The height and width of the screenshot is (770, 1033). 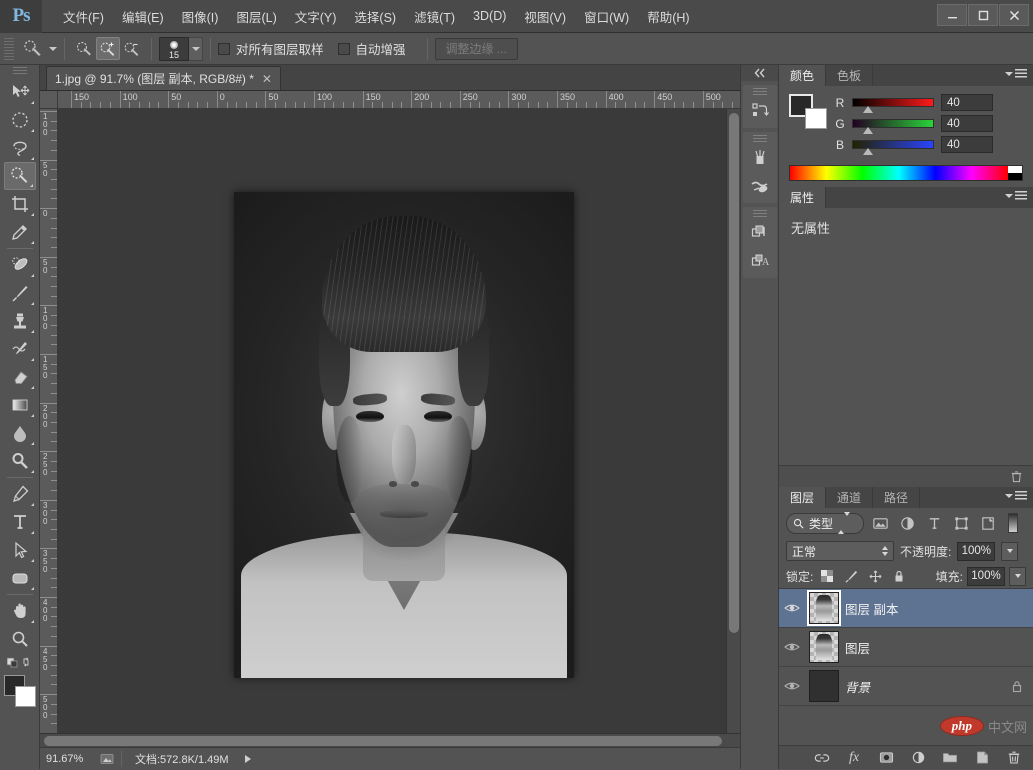 I want to click on new-group-button, so click(x=950, y=758).